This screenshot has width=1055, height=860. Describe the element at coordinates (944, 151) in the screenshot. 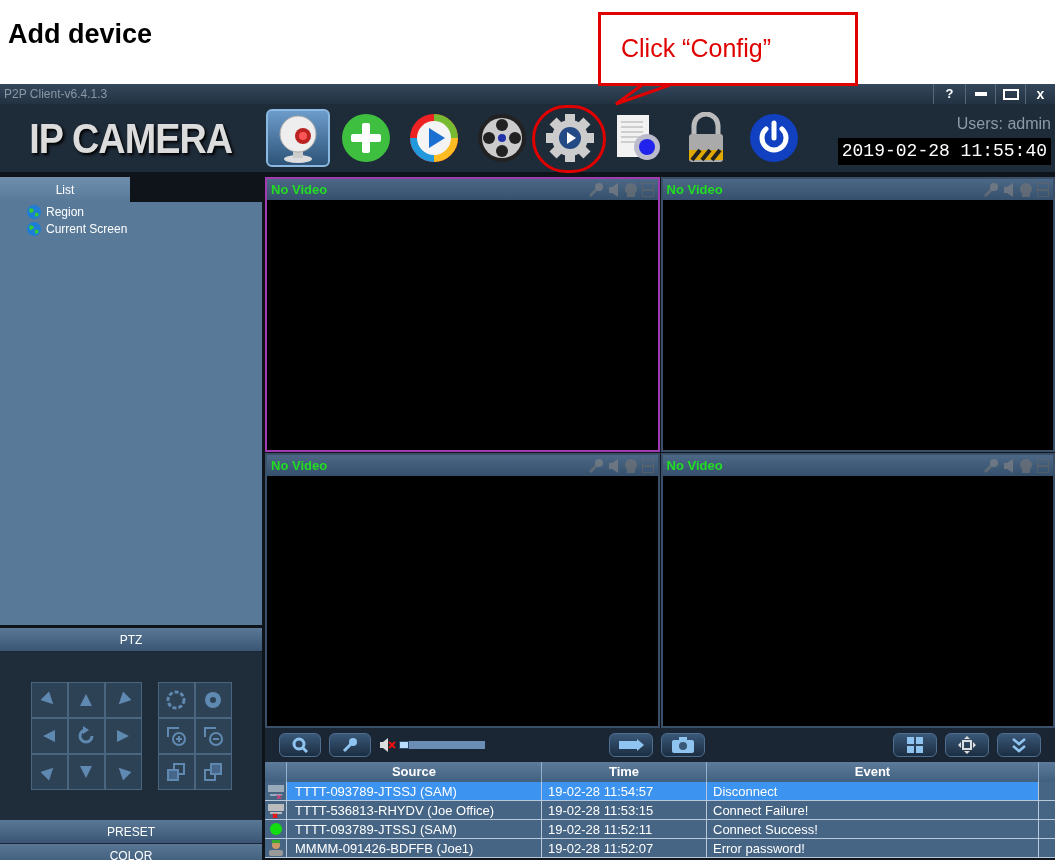

I see `date-time: 2019-02-28 11:55:40` at that location.